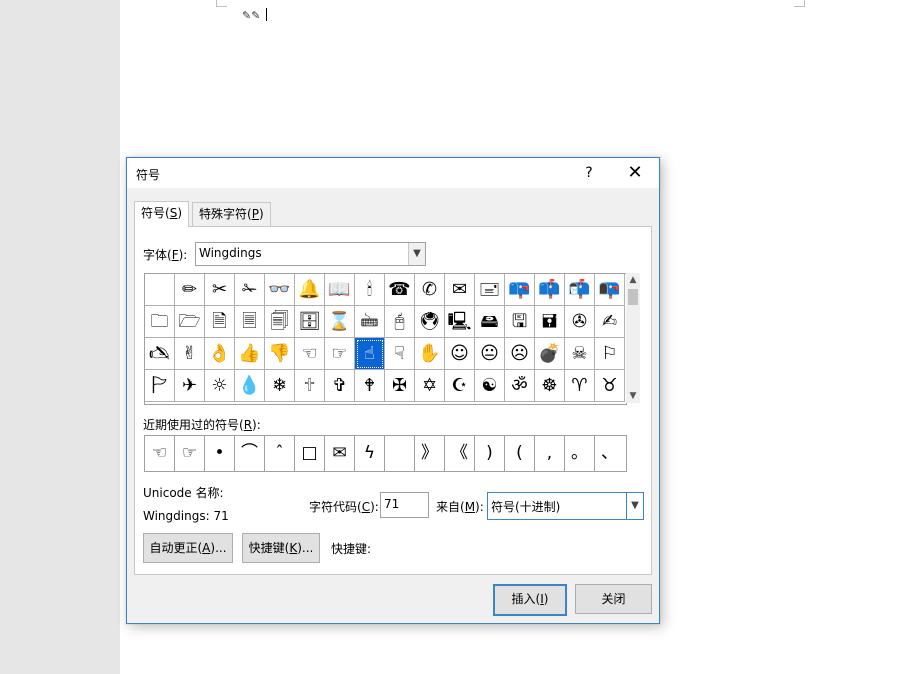 Image resolution: width=917 pixels, height=674 pixels. What do you see at coordinates (633, 280) in the screenshot?
I see `scroll-up-icon: ▲` at bounding box center [633, 280].